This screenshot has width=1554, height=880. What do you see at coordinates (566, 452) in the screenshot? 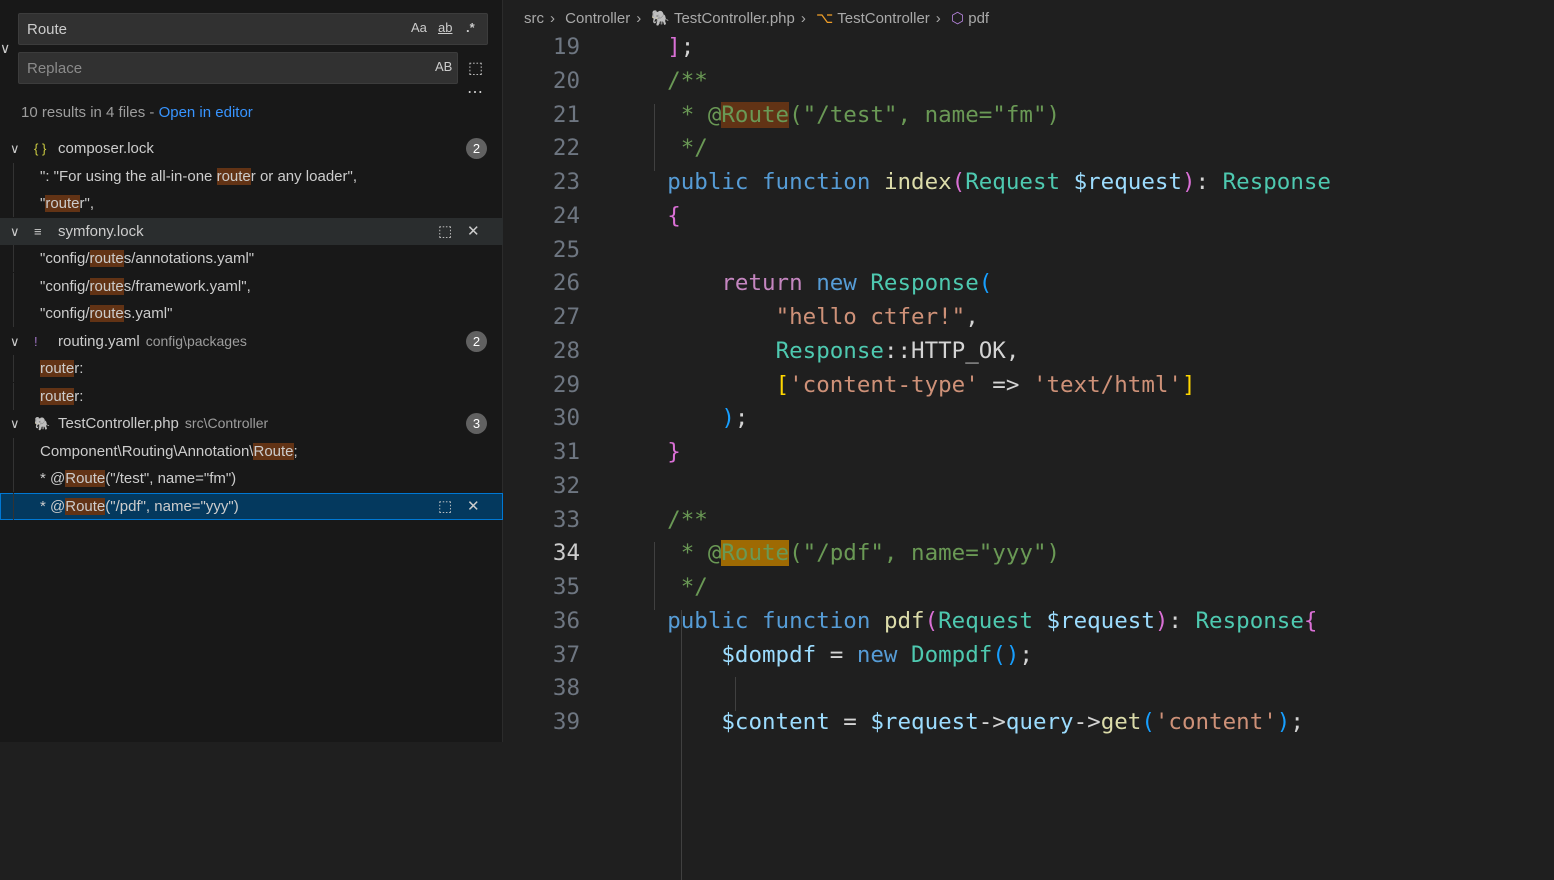
I see `line-number: 31` at bounding box center [566, 452].